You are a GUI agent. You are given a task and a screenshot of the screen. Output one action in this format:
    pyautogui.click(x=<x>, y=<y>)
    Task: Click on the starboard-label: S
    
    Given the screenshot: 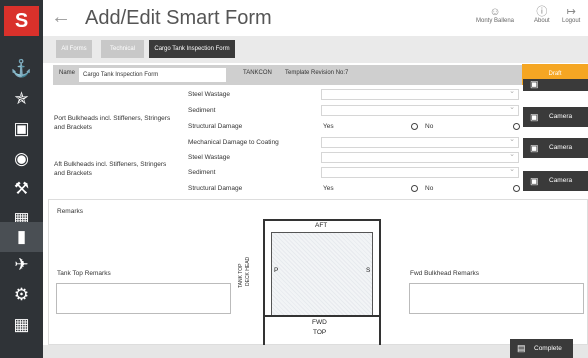 What is the action you would take?
    pyautogui.click(x=368, y=270)
    